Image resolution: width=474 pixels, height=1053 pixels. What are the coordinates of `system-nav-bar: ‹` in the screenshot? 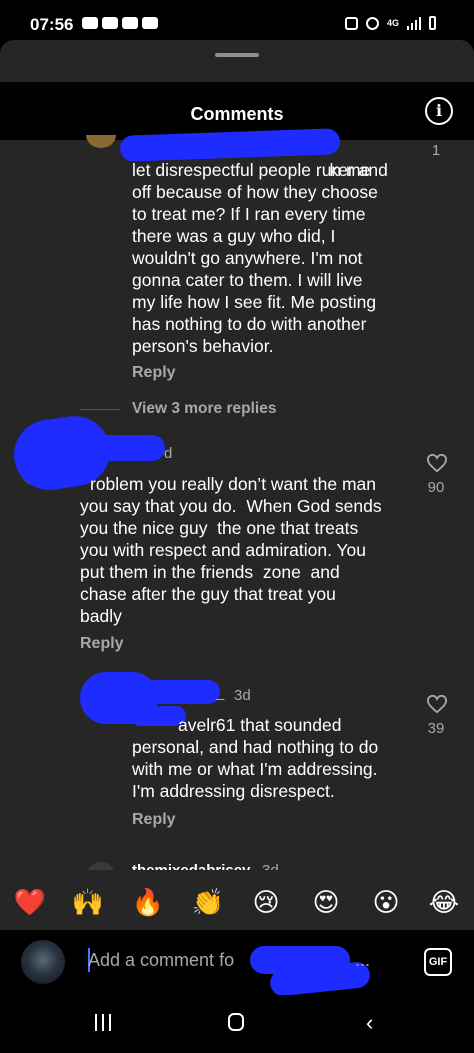 It's located at (237, 1024).